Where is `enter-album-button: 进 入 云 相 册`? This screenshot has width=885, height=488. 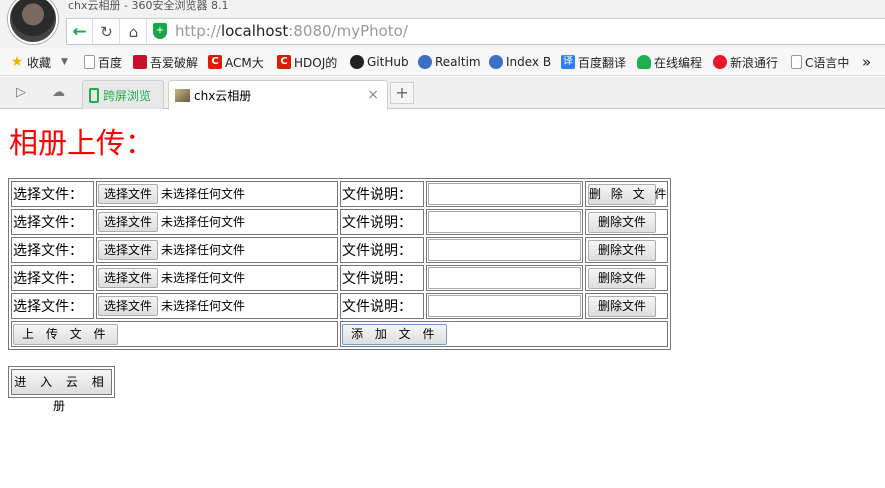
enter-album-button: 进 入 云 相 册 is located at coordinates (61, 391).